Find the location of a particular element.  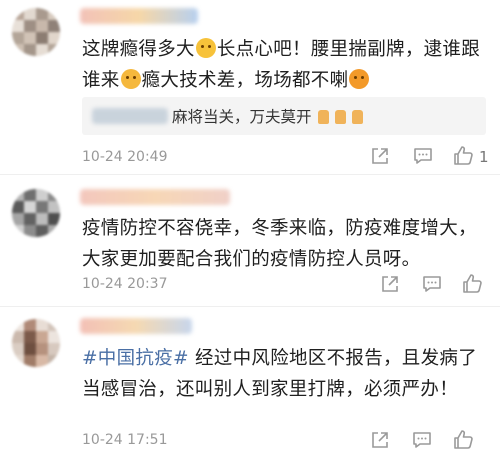

comment-time: 10-24 17:51 is located at coordinates (125, 440).